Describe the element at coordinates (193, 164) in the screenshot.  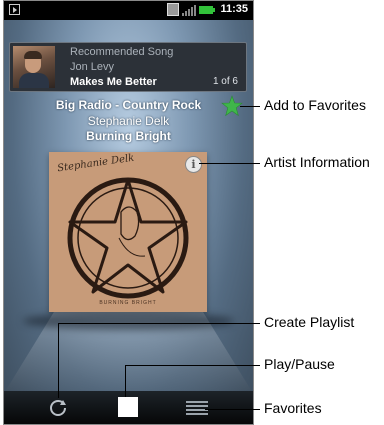
I see `info-icon: i` at that location.